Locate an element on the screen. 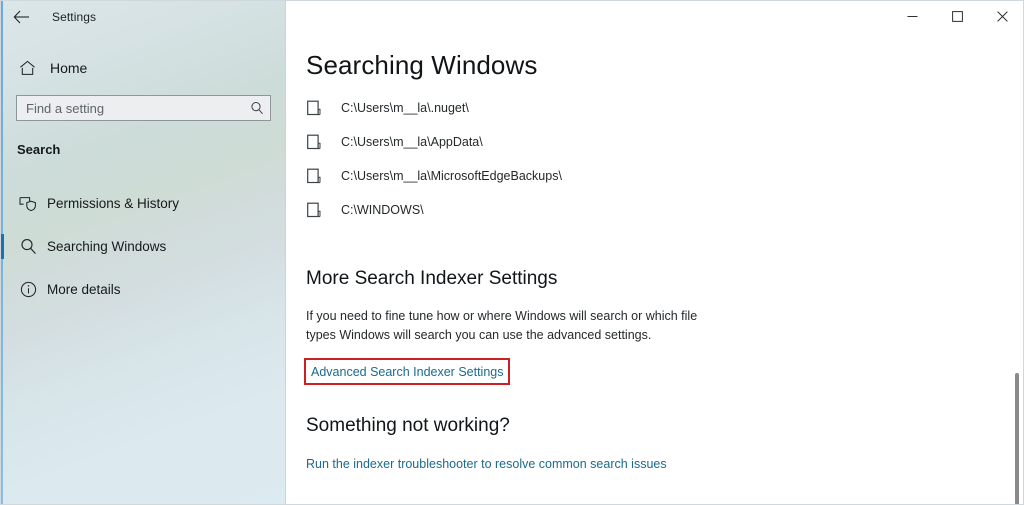 The width and height of the screenshot is (1024, 505). permissions-shield-icon is located at coordinates (28, 204).